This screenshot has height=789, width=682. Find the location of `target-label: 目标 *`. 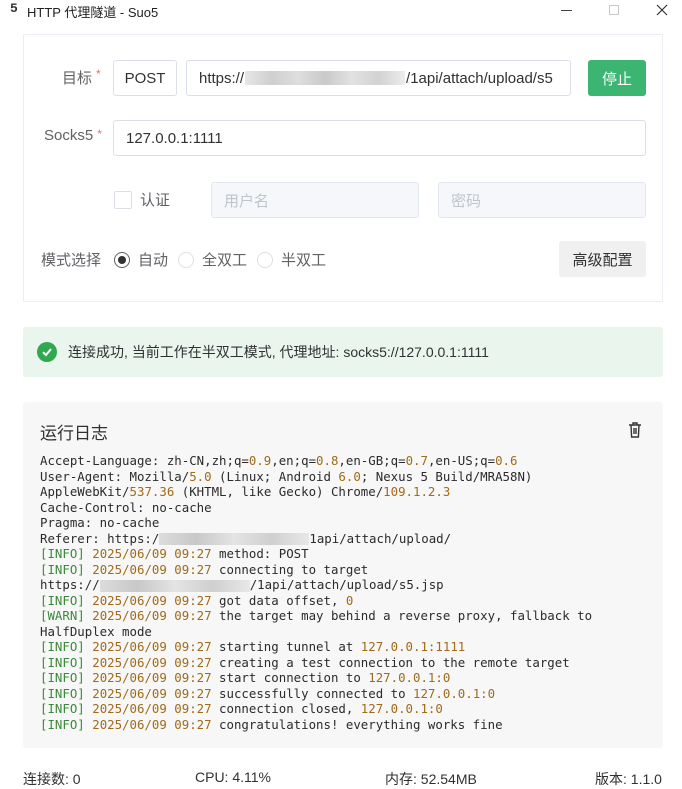

target-label: 目标 * is located at coordinates (81, 77).